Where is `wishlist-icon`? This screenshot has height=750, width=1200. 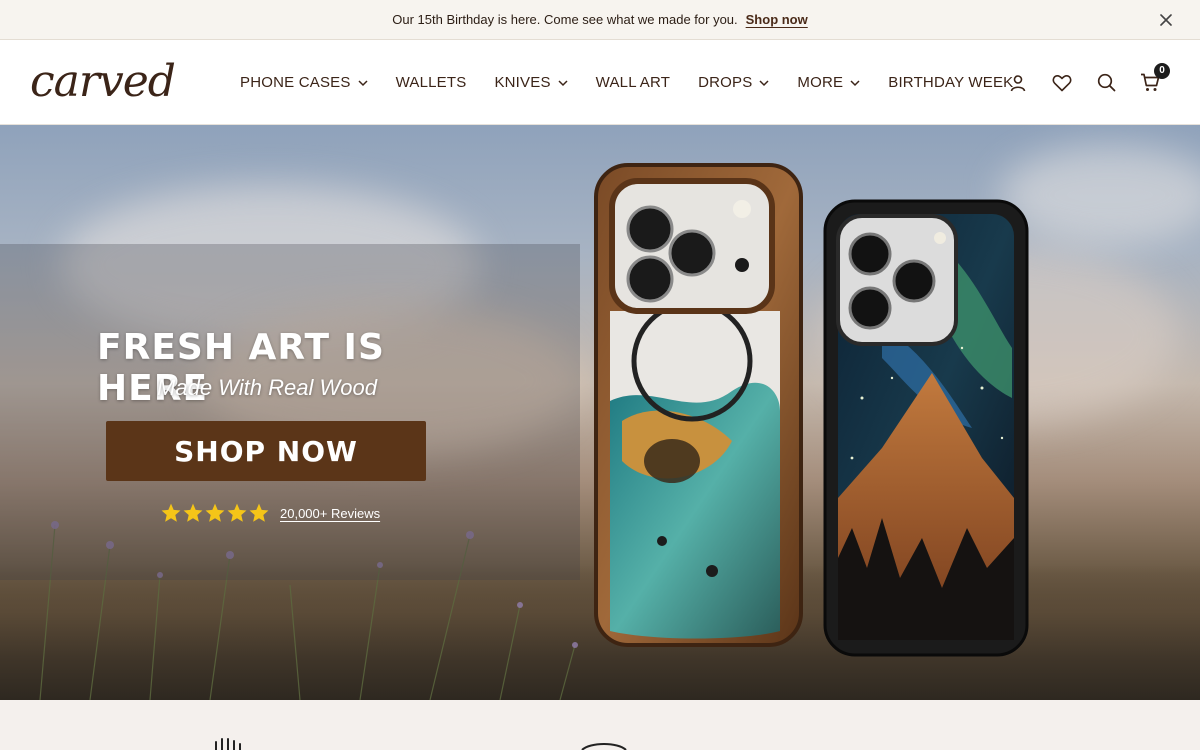 wishlist-icon is located at coordinates (1062, 83).